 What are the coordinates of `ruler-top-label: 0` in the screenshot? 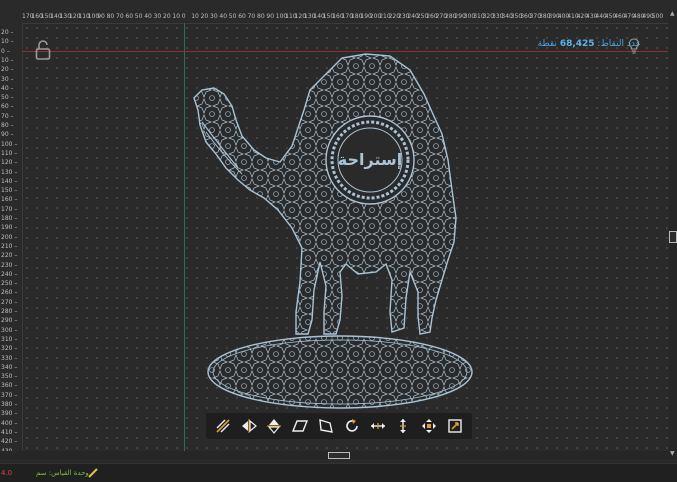 It's located at (183, 16).